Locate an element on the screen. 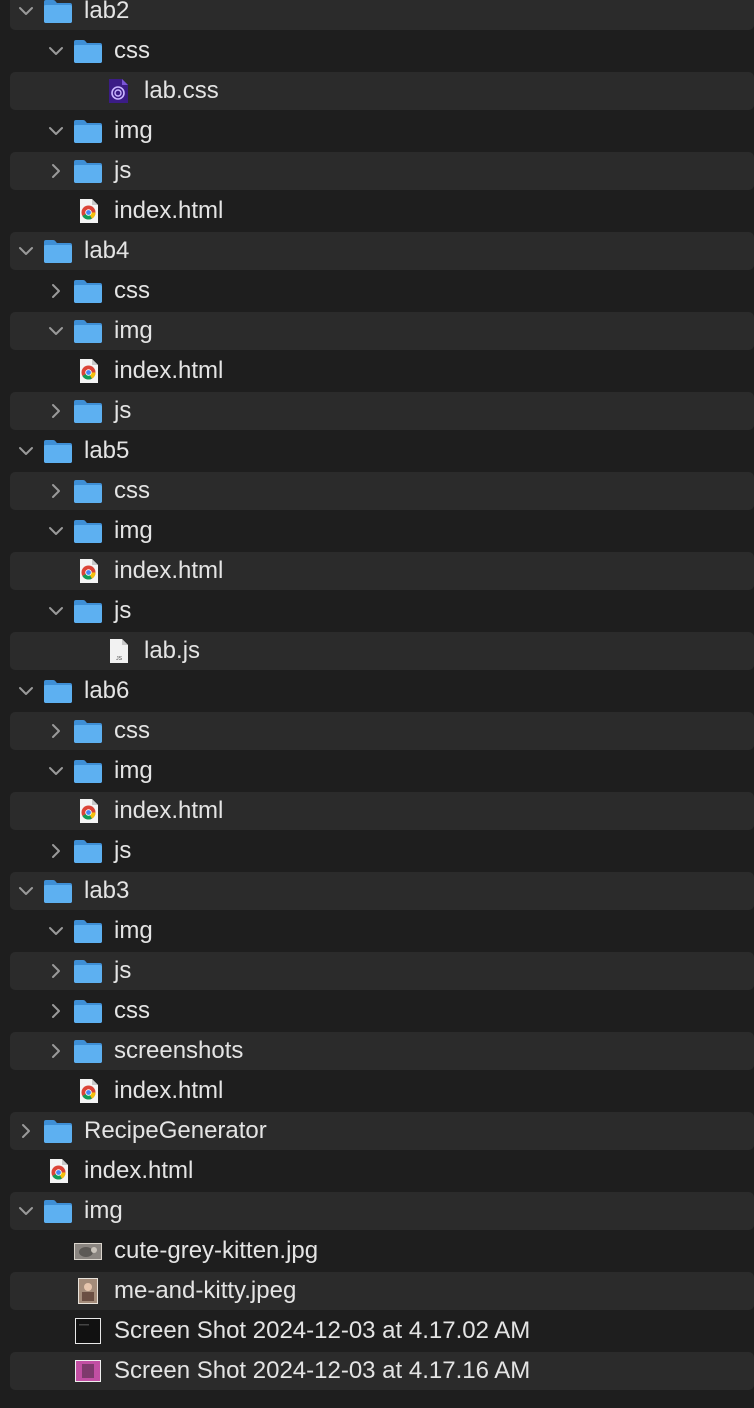  row-label: lab5 is located at coordinates (107, 450).